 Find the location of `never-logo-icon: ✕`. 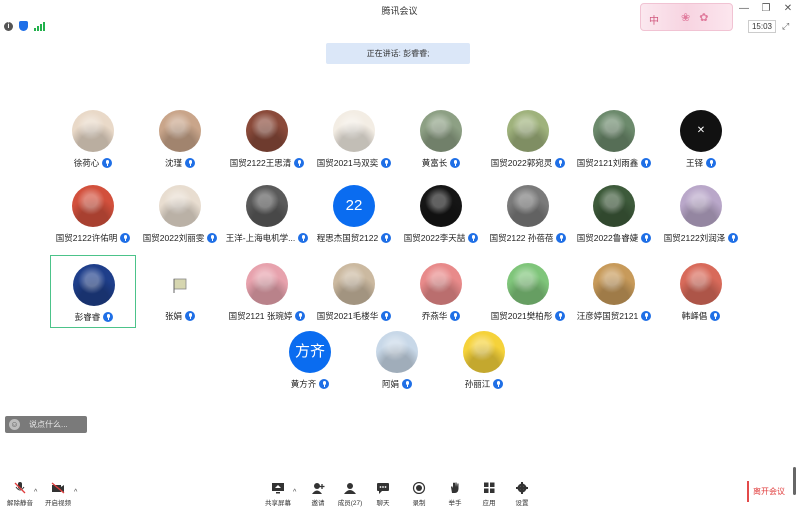

never-logo-icon: ✕ is located at coordinates (701, 130).